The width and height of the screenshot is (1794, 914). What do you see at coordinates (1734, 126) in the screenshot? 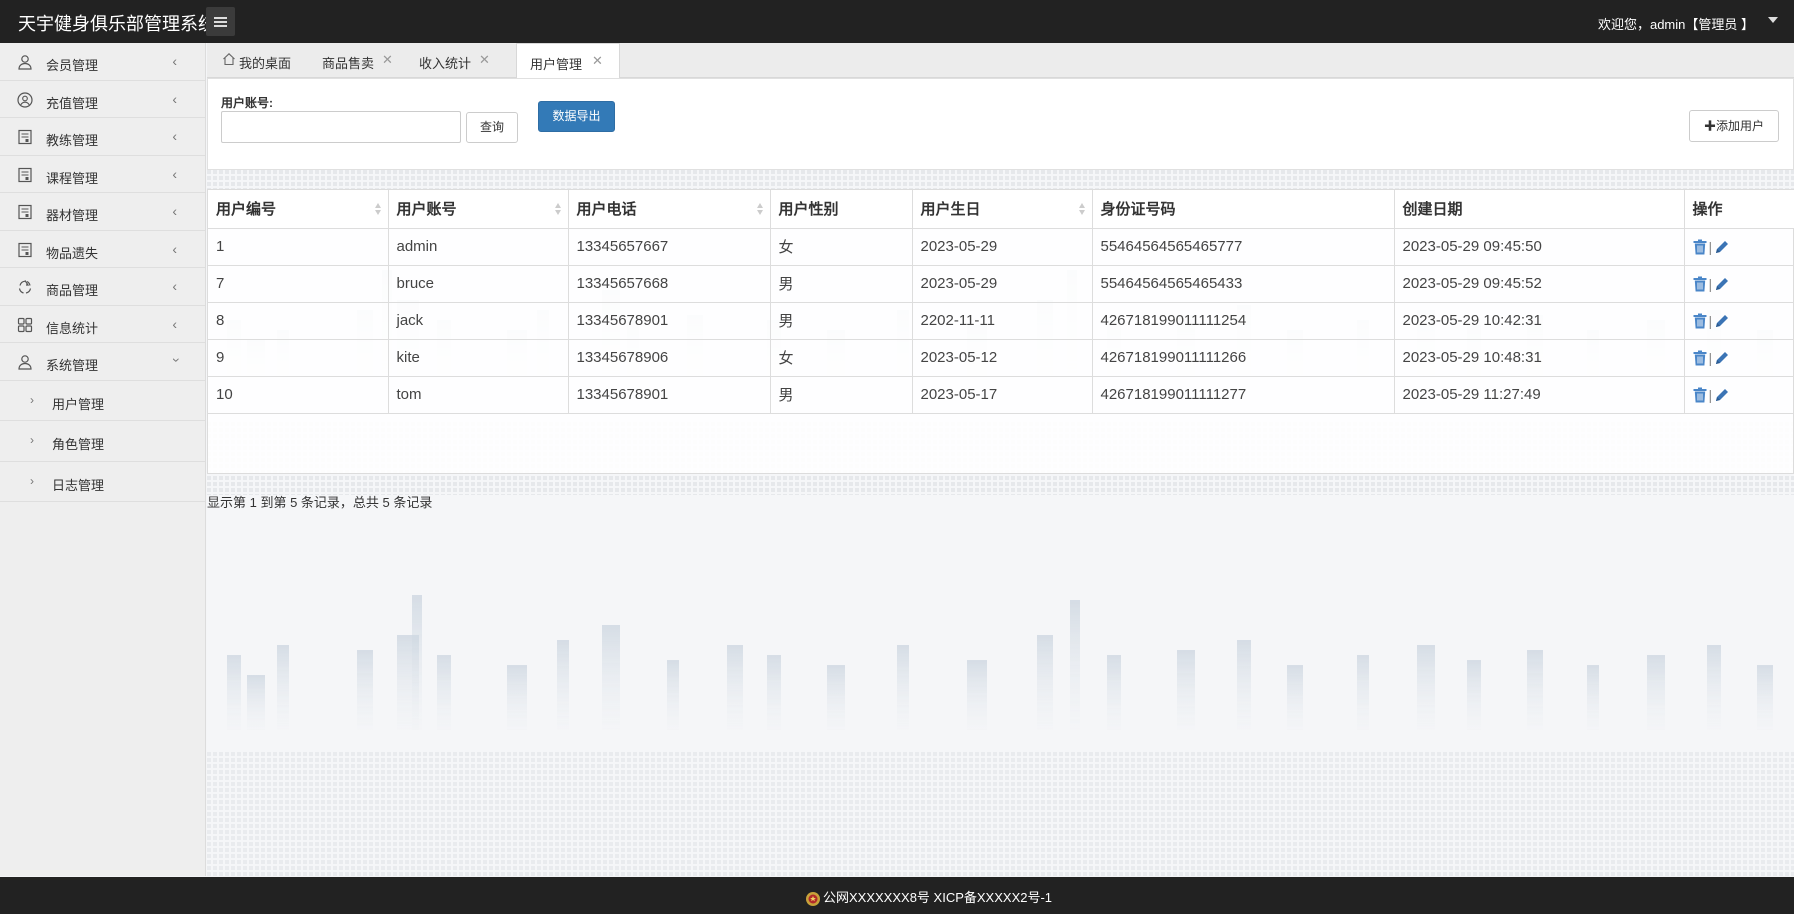
I see `add-user-button: ✚添加用户` at bounding box center [1734, 126].